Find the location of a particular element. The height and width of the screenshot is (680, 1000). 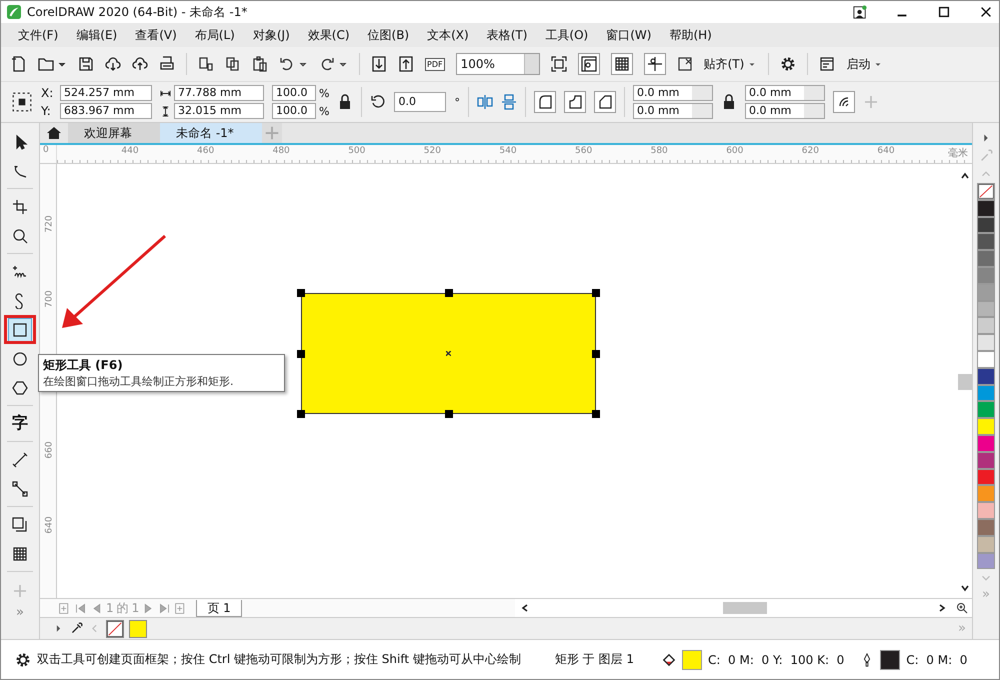

flip-vertical-icon is located at coordinates (508, 102).